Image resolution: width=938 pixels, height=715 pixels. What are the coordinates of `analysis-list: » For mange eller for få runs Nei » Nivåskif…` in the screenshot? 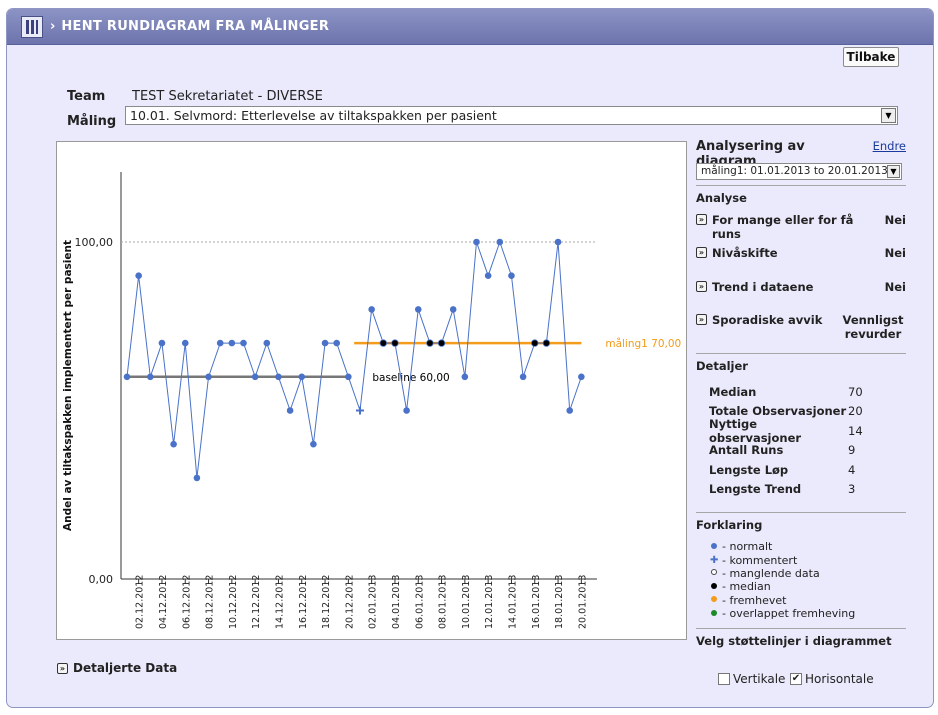 It's located at (801, 281).